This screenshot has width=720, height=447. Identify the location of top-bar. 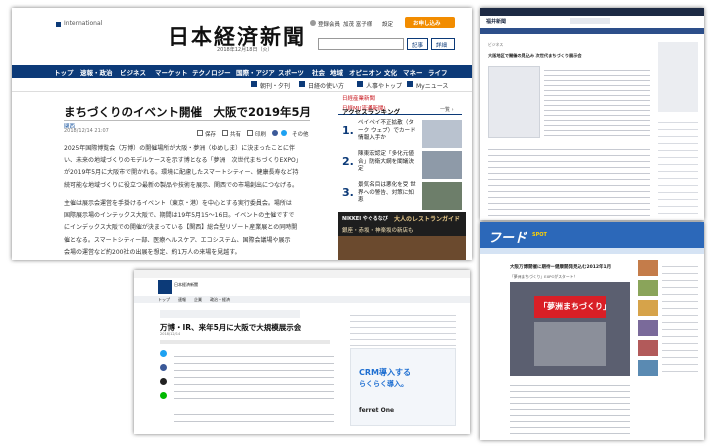
(592, 12).